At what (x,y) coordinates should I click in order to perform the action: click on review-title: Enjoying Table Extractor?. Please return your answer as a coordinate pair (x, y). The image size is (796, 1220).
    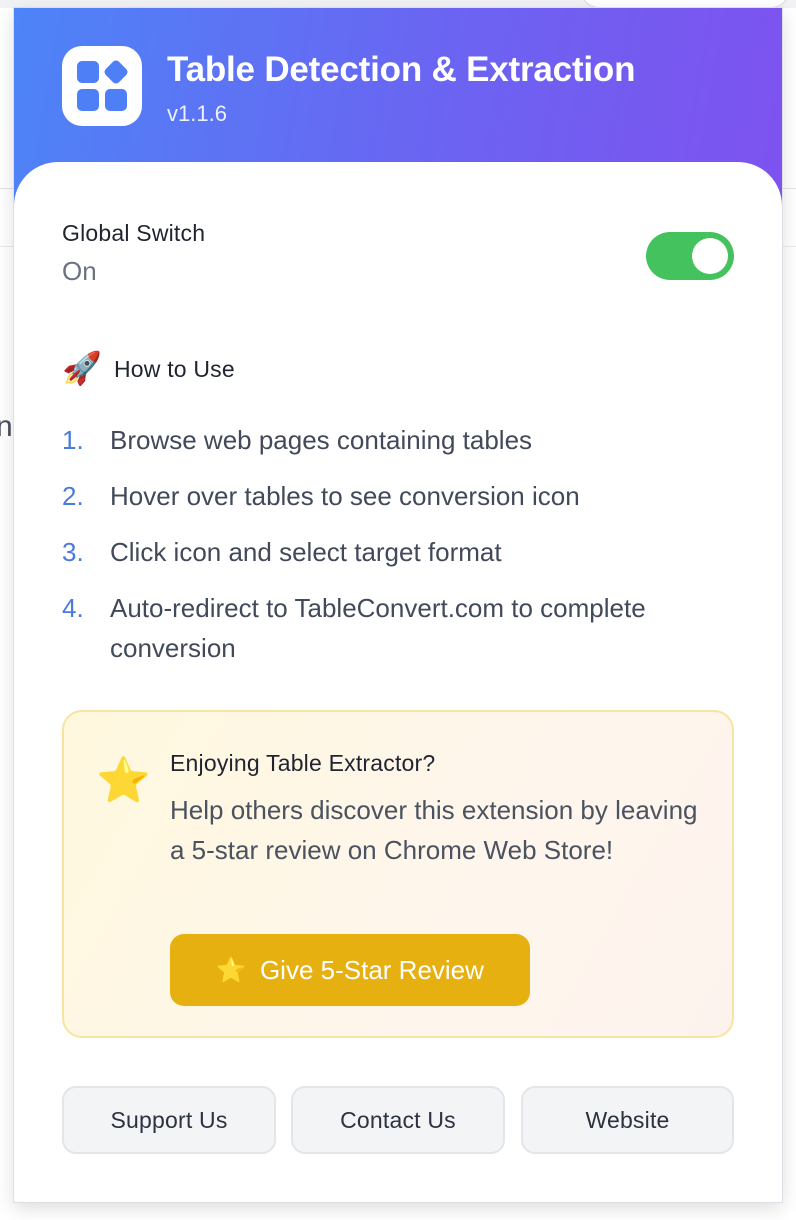
    Looking at the image, I should click on (303, 763).